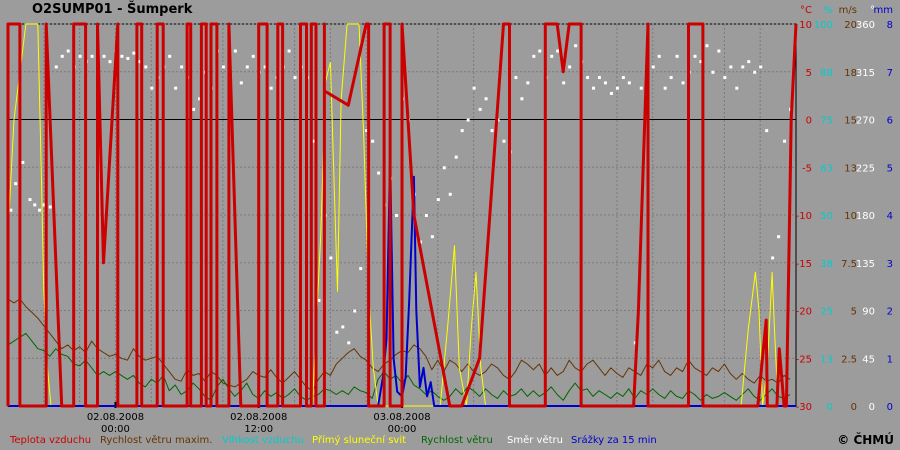 This screenshot has height=450, width=900. Describe the element at coordinates (865, 168) in the screenshot. I see `y-tick-label: 225` at that location.